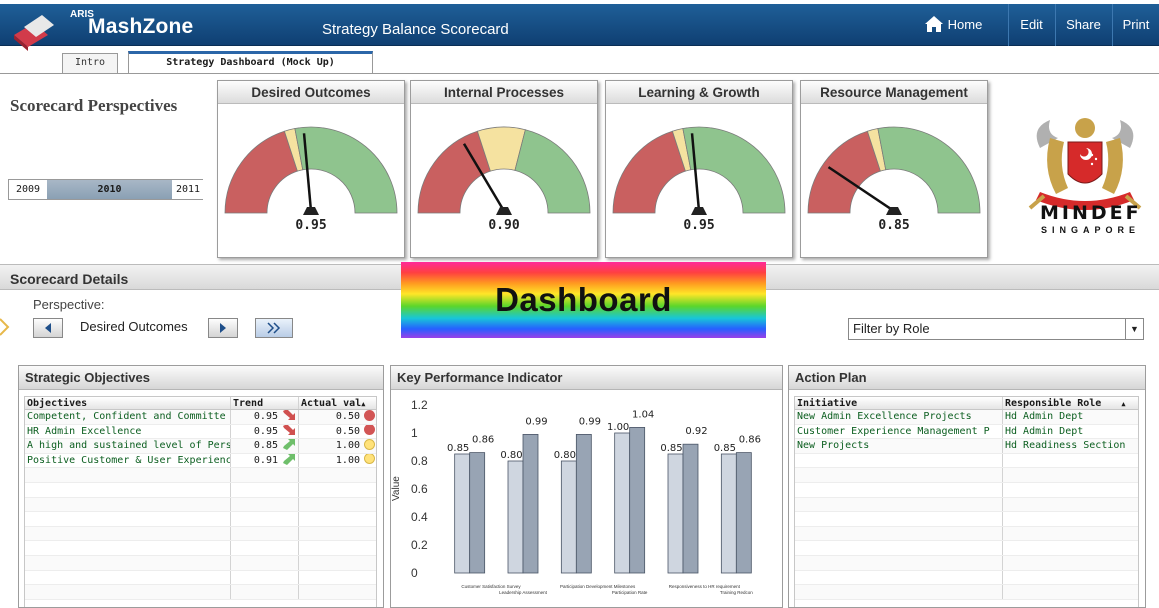 The width and height of the screenshot is (1159, 608). What do you see at coordinates (419, 545) in the screenshot?
I see `y-tick-label: 0.2` at bounding box center [419, 545].